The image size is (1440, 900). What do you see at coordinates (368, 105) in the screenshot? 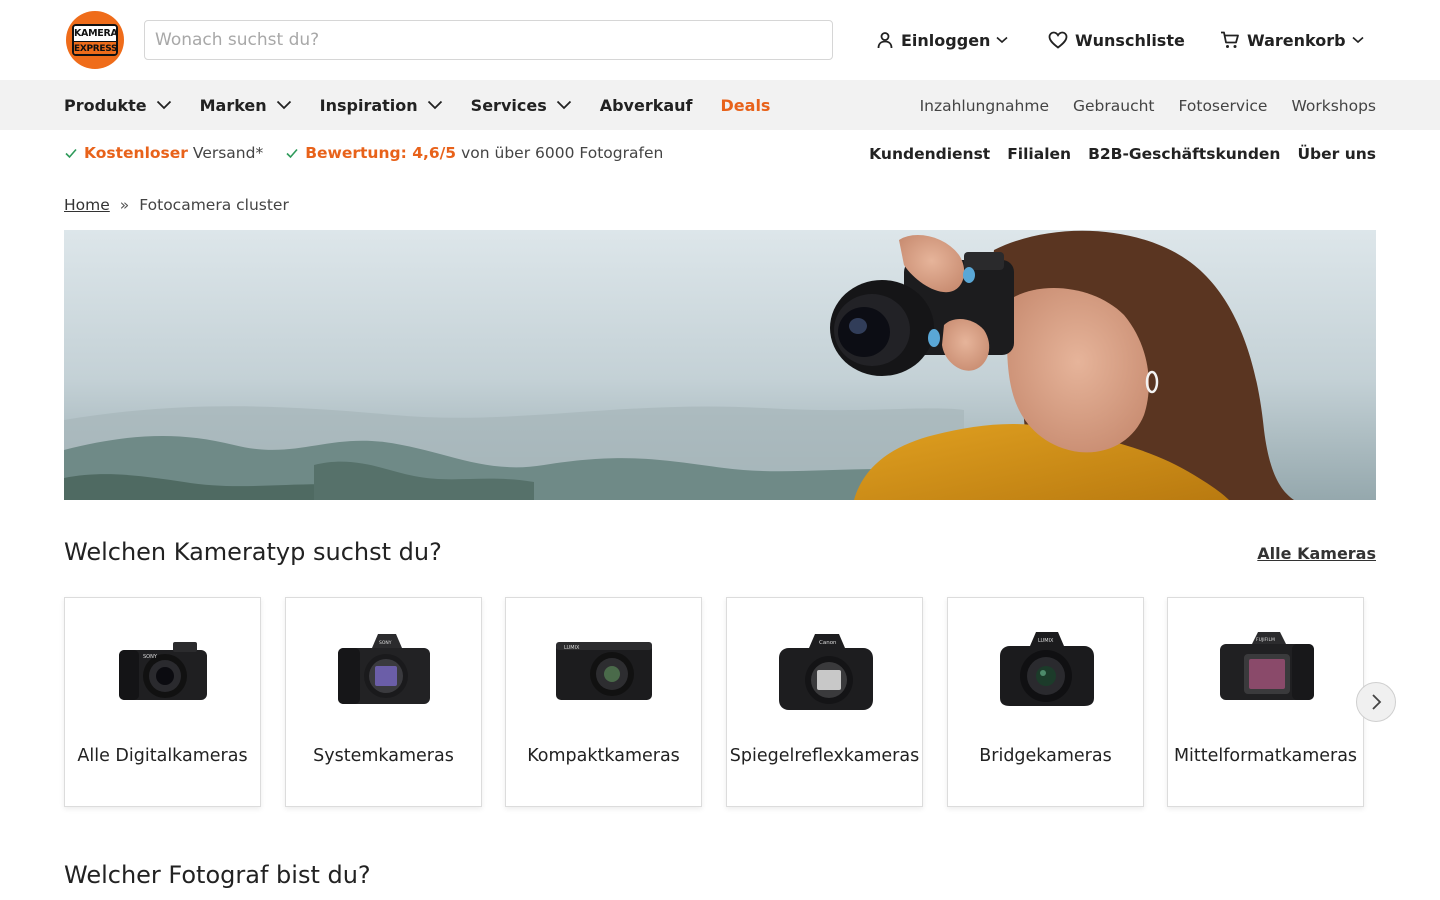
I see `nav-item-label: Inspiration` at bounding box center [368, 105].